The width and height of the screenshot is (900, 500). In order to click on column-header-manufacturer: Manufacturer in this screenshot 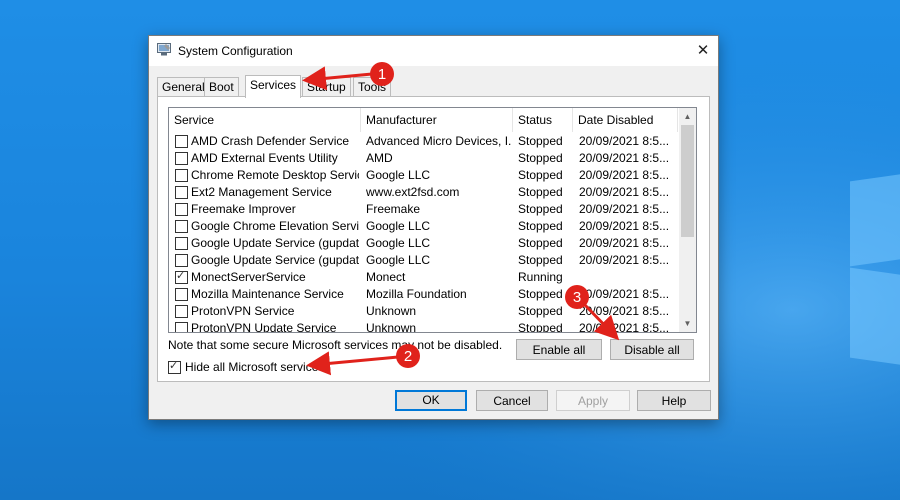, I will do `click(437, 120)`.